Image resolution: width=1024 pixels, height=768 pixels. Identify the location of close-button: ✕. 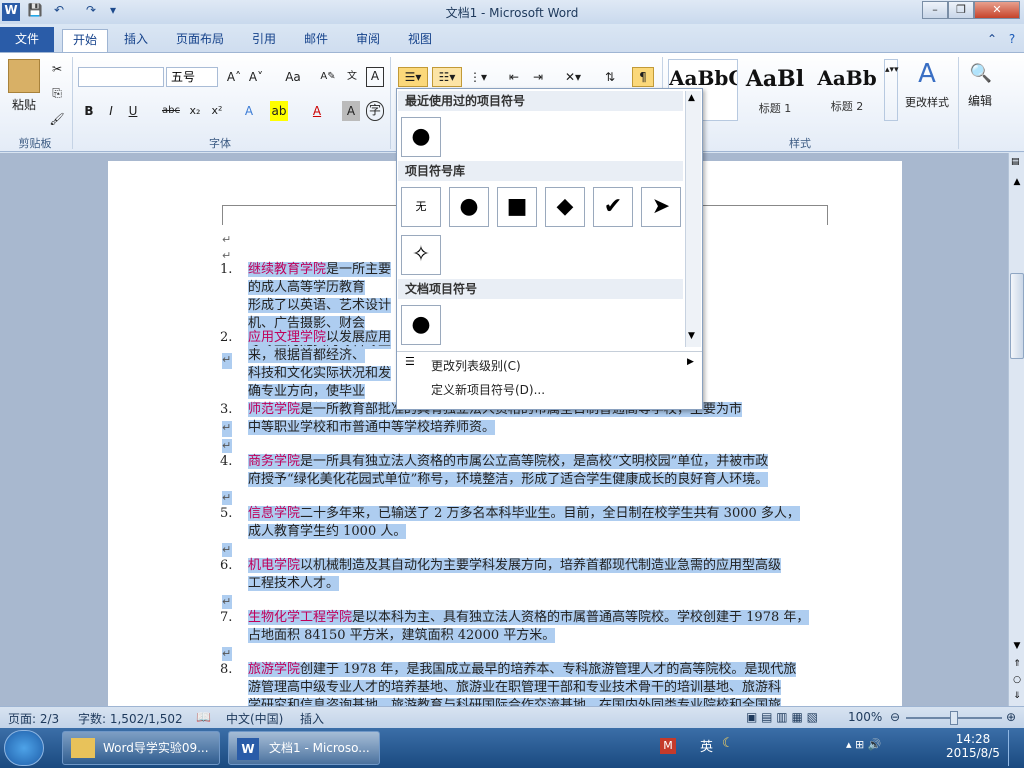
(997, 10).